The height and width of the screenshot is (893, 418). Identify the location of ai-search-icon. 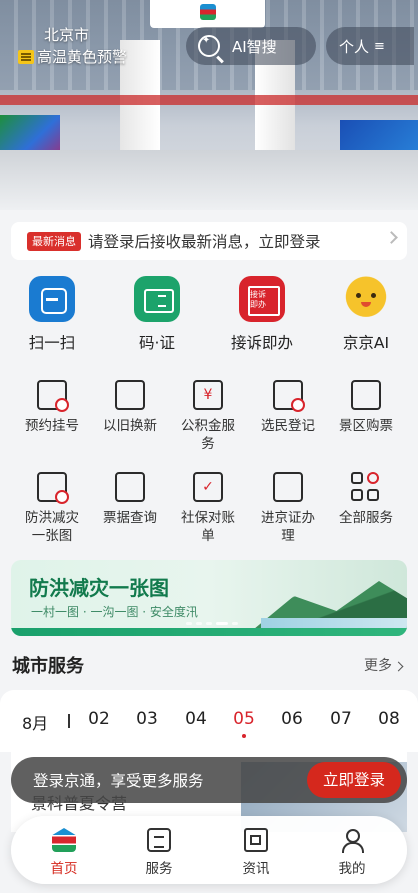
(209, 46).